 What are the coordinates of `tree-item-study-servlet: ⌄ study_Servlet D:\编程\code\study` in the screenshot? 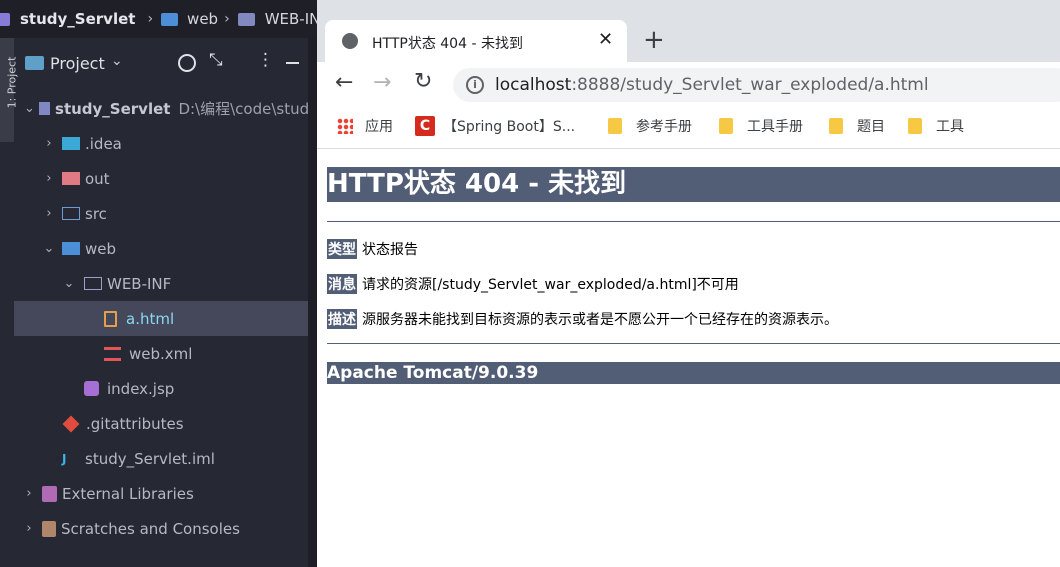 It's located at (166, 108).